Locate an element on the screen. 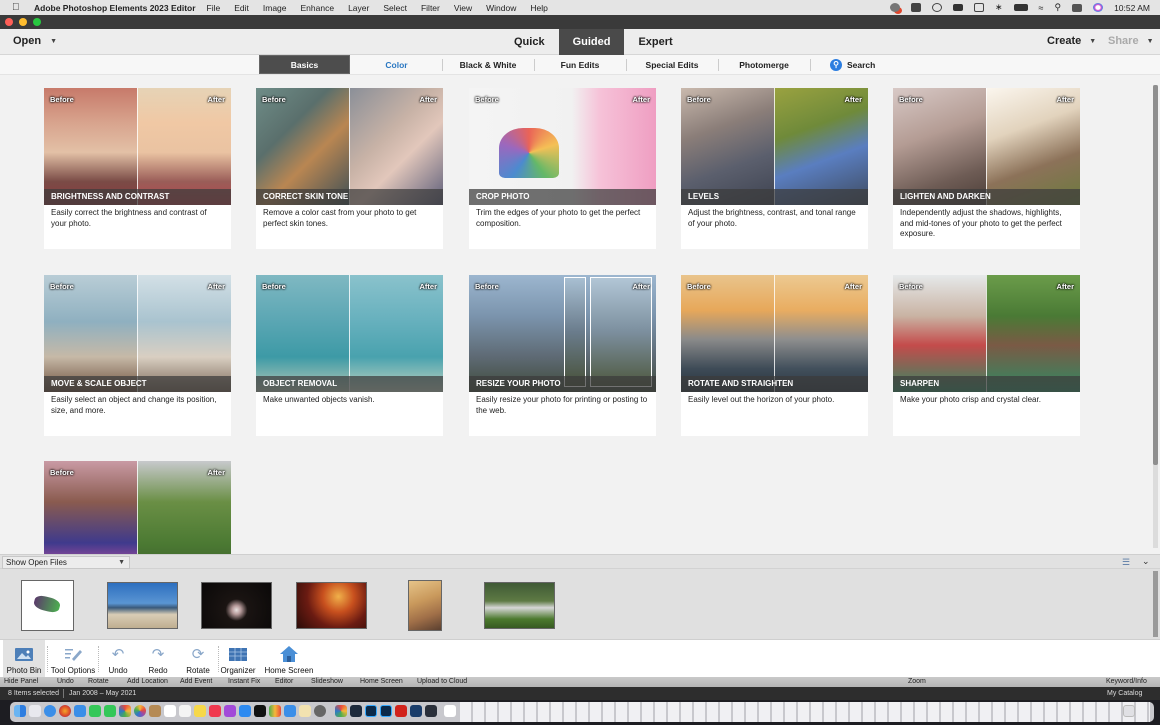  menu-select: Select is located at coordinates (395, 8).